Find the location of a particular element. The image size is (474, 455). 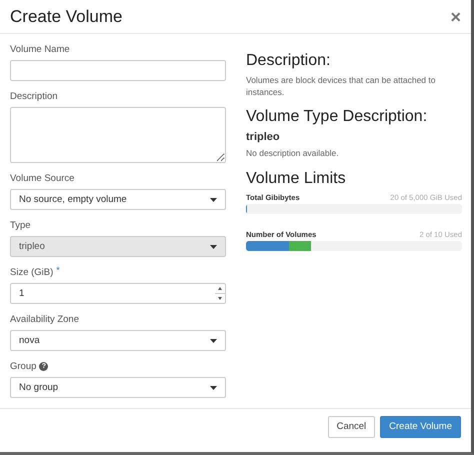

section-heading: Volume Type Description: is located at coordinates (337, 117).